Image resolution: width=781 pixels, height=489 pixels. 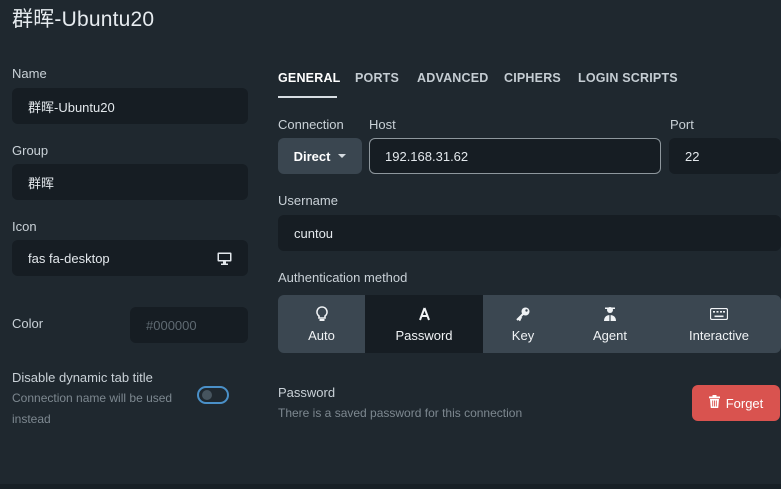 I want to click on auth-option-interactive: Interactive, so click(x=719, y=324).